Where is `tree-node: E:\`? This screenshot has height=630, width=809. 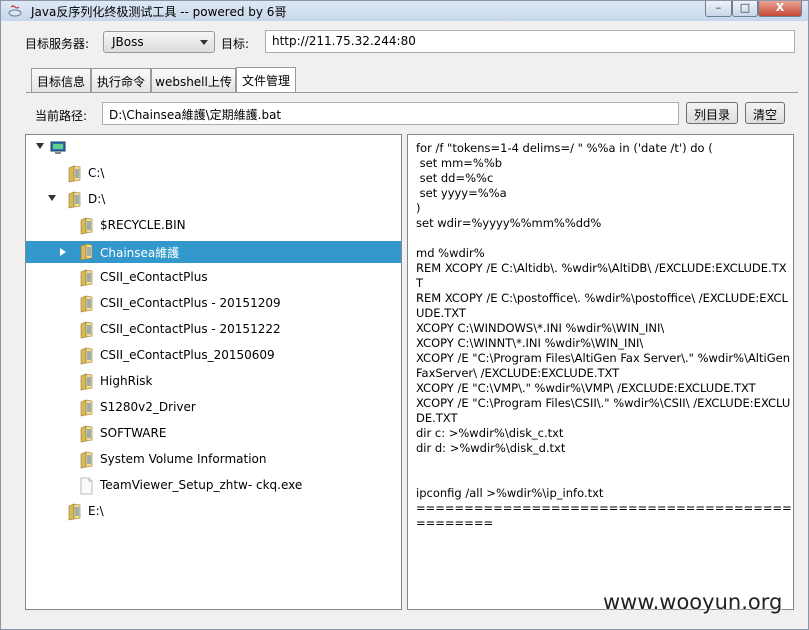 tree-node: E:\ is located at coordinates (213, 512).